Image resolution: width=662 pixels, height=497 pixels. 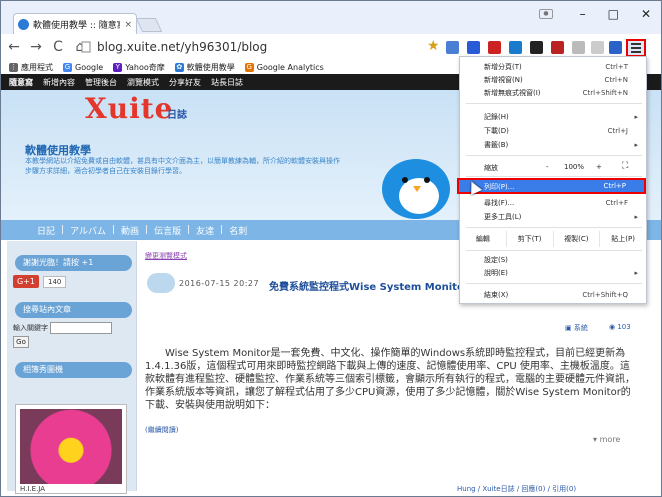 I want to click on site-link-share: 分享好友, so click(x=185, y=82).